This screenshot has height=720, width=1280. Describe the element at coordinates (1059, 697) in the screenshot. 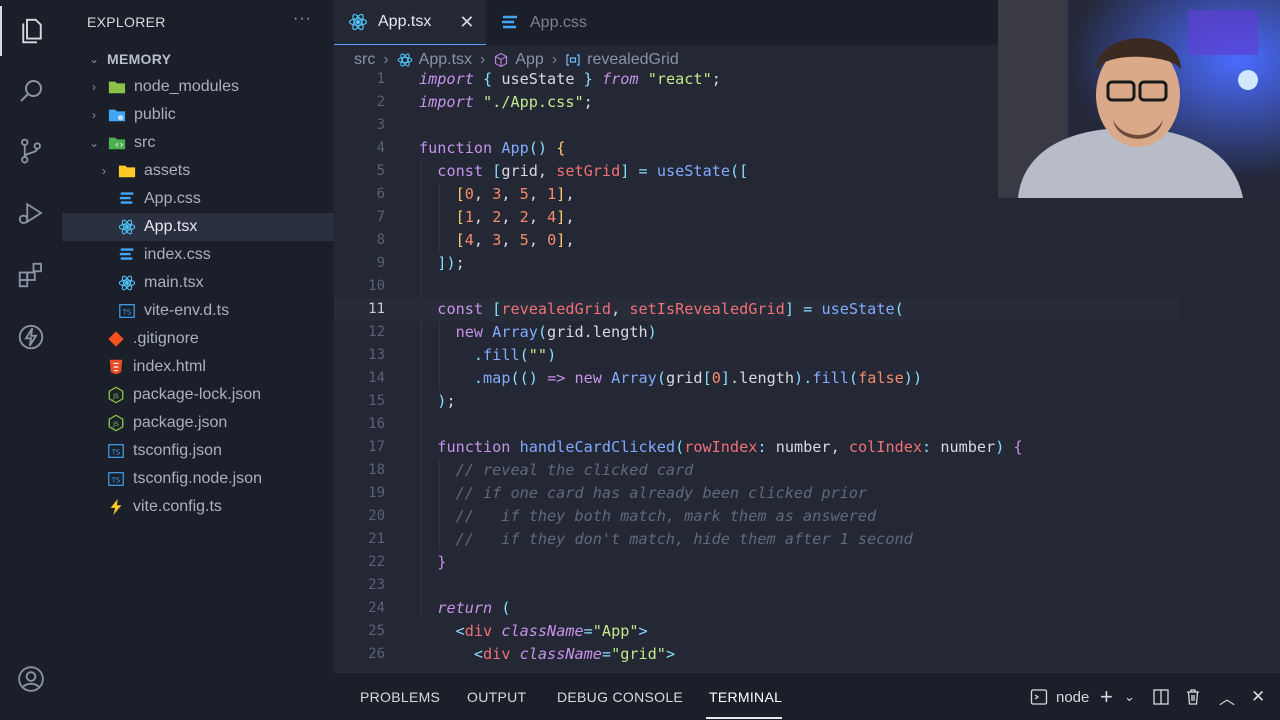

I see `terminal-selector: node` at that location.